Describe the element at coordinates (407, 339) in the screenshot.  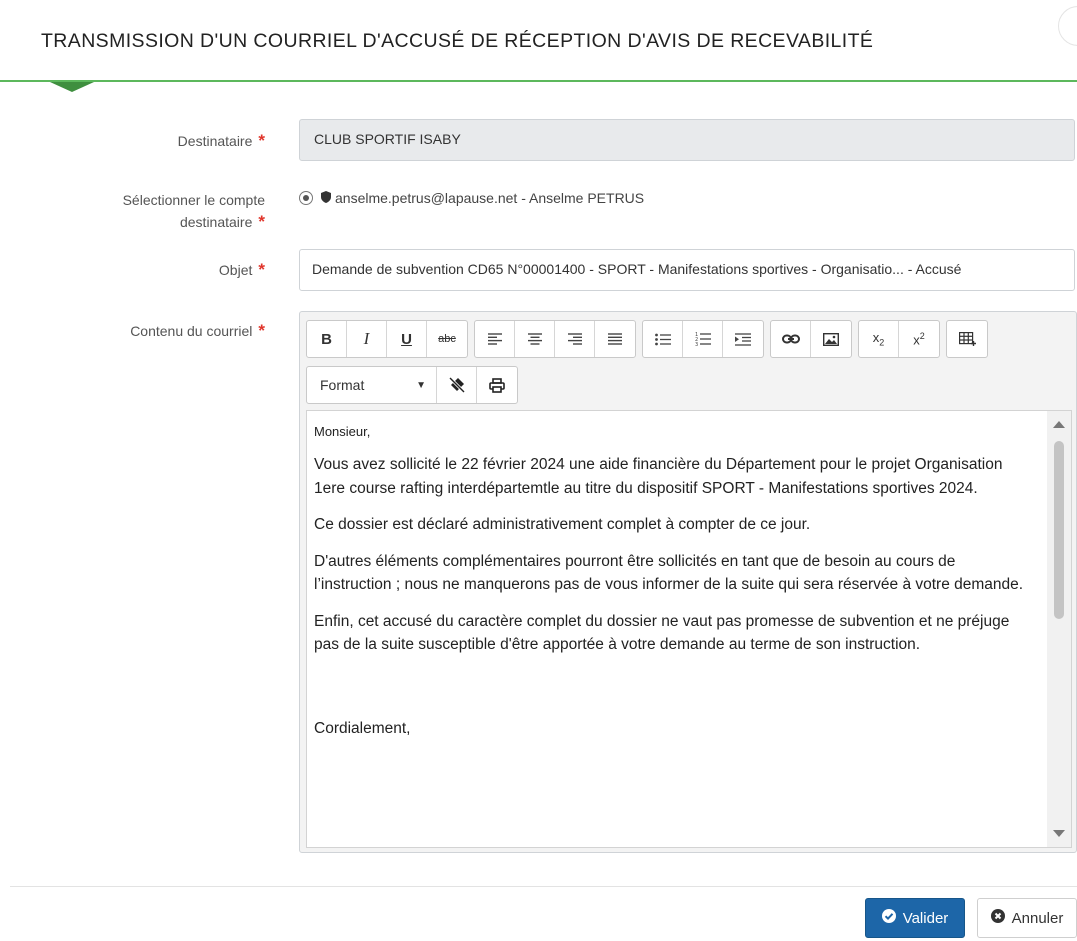
I see `underline-button: U` at that location.